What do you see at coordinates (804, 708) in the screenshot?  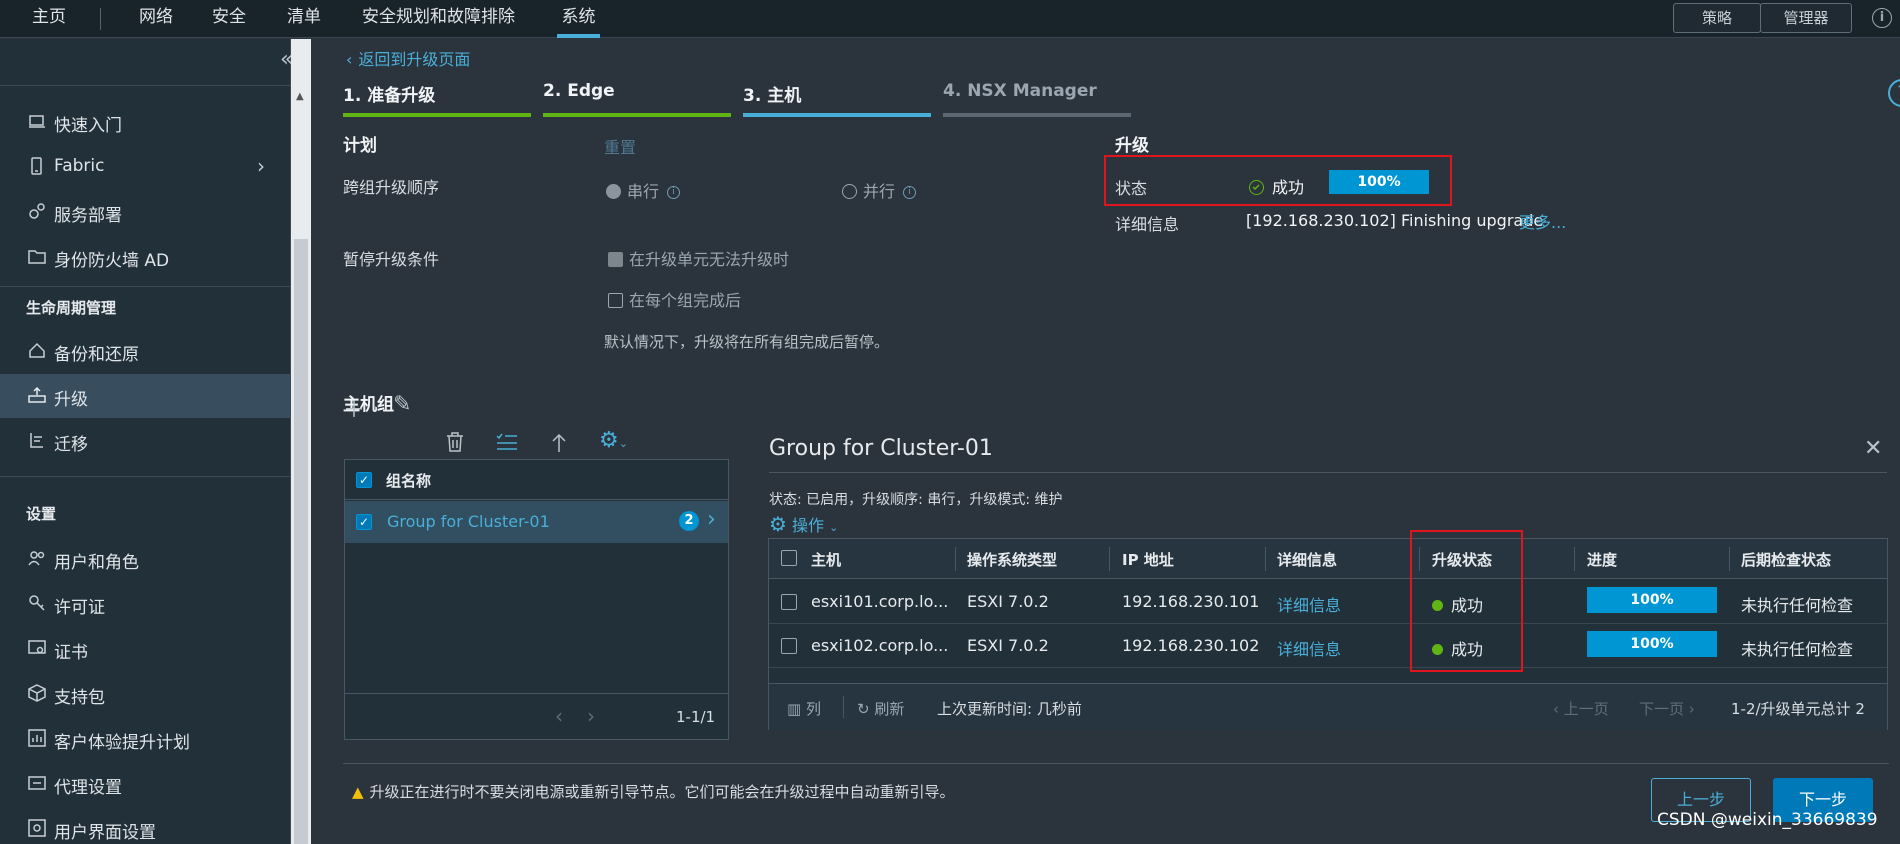 I see `columns-button: ▥ 列` at bounding box center [804, 708].